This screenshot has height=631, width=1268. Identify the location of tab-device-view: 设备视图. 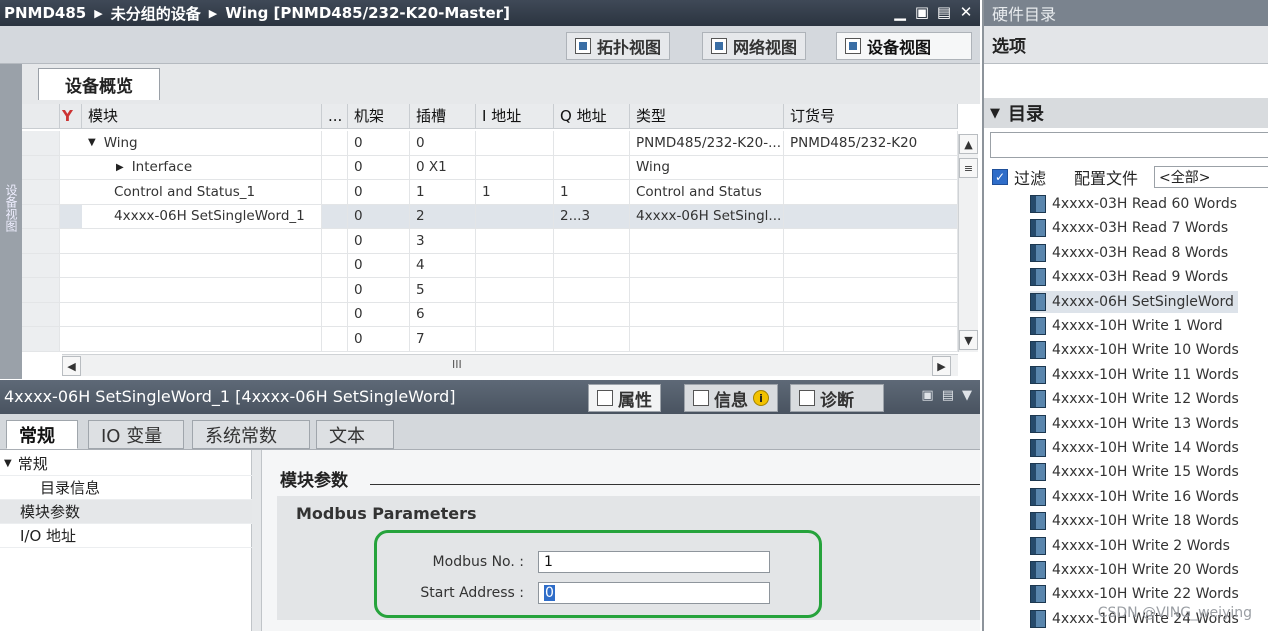
(904, 46).